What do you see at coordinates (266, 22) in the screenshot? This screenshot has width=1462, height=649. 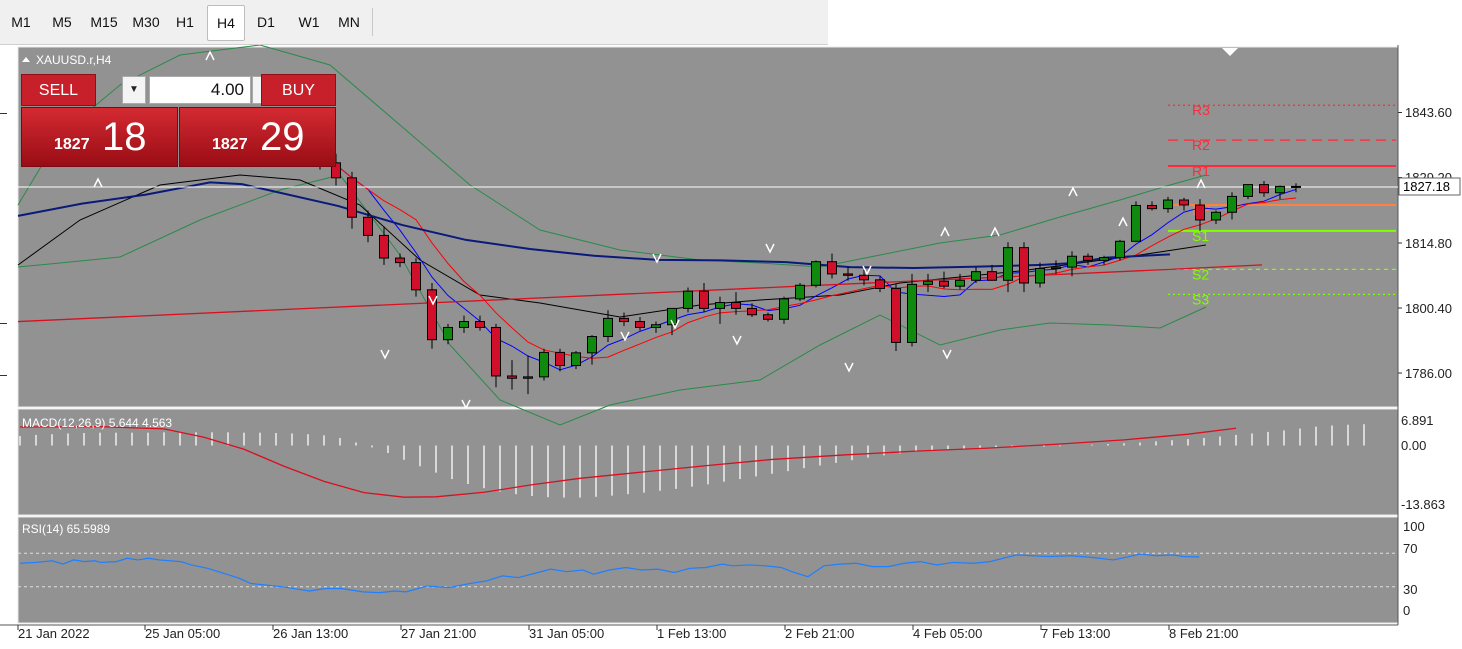 I see `timeframe-d1: D1` at bounding box center [266, 22].